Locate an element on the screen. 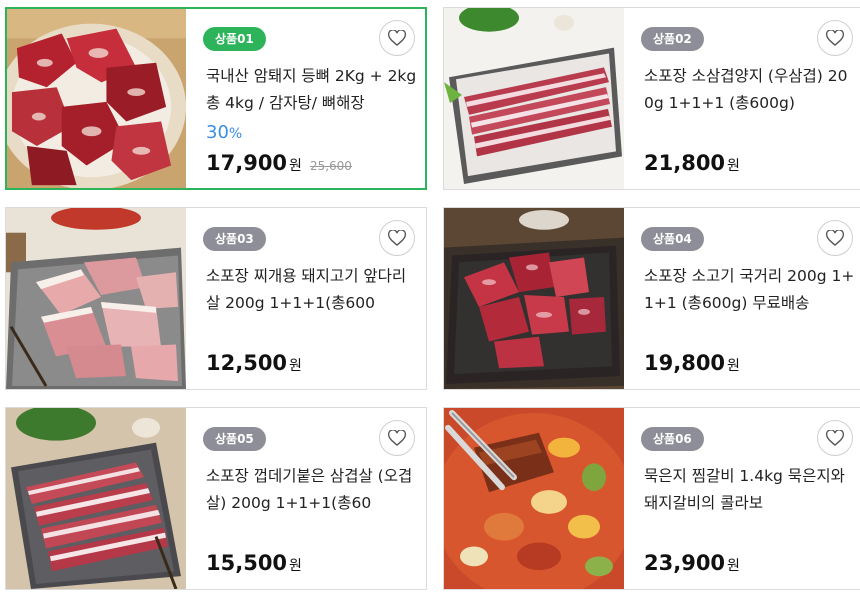 This screenshot has height=595, width=860. product-price: 17,900 원 25,600 is located at coordinates (279, 163).